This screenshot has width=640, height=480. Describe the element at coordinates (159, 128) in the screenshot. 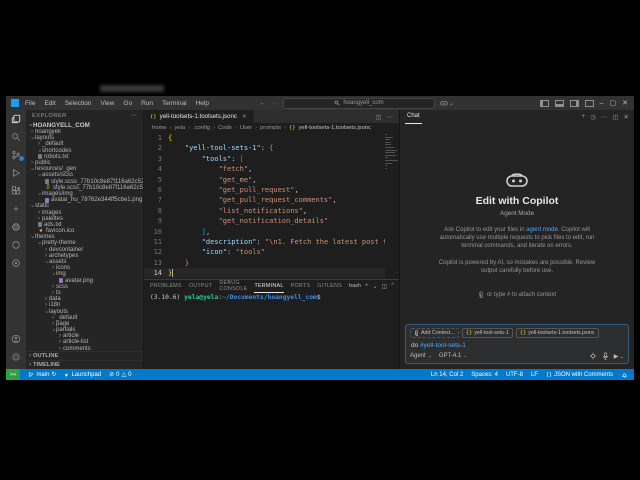

I see `breadcrumb-item: home` at that location.